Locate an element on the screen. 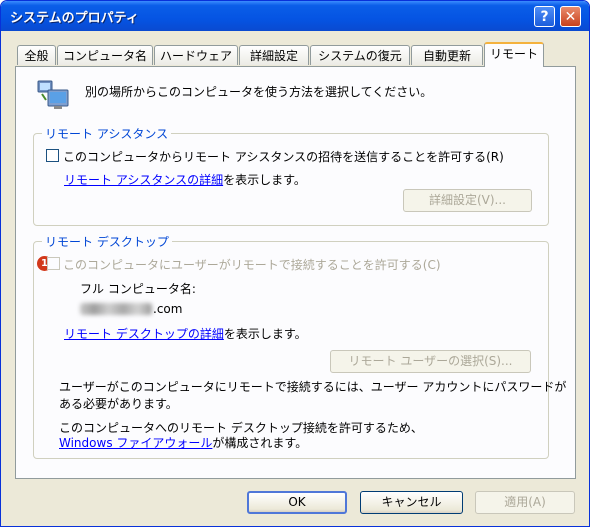 The image size is (590, 527). intro-text: 別の場所からこのコンピュータを使う方法を選択してください。 is located at coordinates (259, 92).